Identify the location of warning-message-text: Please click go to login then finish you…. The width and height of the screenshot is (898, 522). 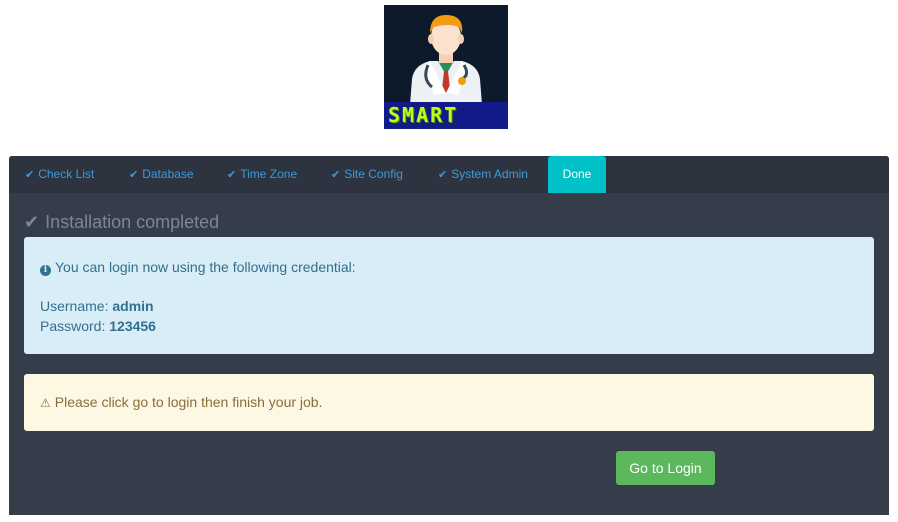
(188, 402).